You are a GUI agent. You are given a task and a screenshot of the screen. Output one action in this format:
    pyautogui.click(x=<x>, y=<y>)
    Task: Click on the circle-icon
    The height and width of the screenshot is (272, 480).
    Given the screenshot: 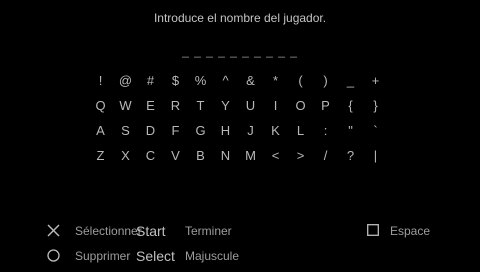 What is the action you would take?
    pyautogui.click(x=53, y=255)
    